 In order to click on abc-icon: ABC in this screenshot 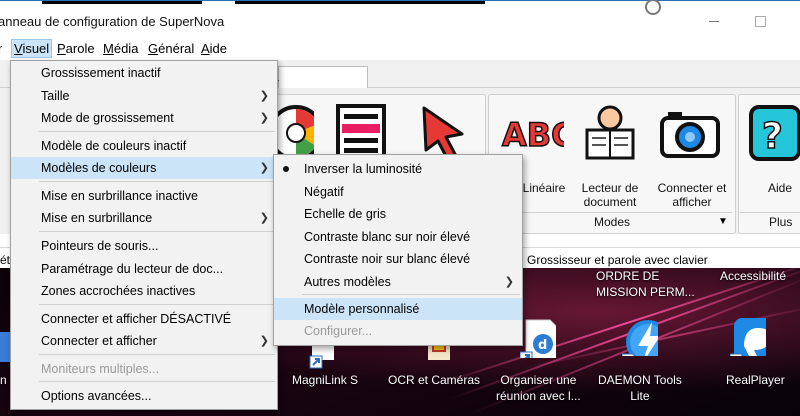, I will do `click(532, 134)`.